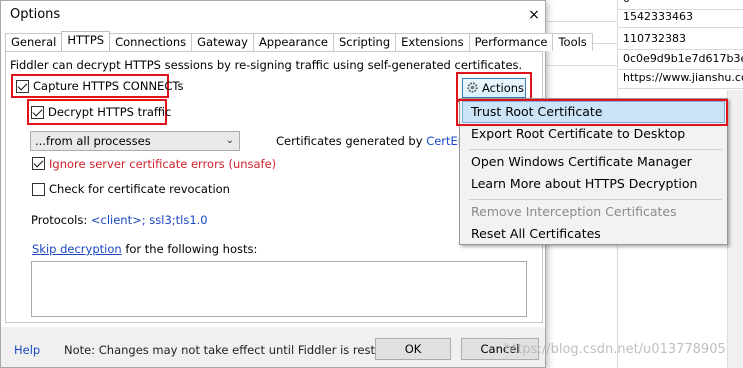 The width and height of the screenshot is (743, 368). What do you see at coordinates (273, 15) in the screenshot?
I see `title-bar: Options ×` at bounding box center [273, 15].